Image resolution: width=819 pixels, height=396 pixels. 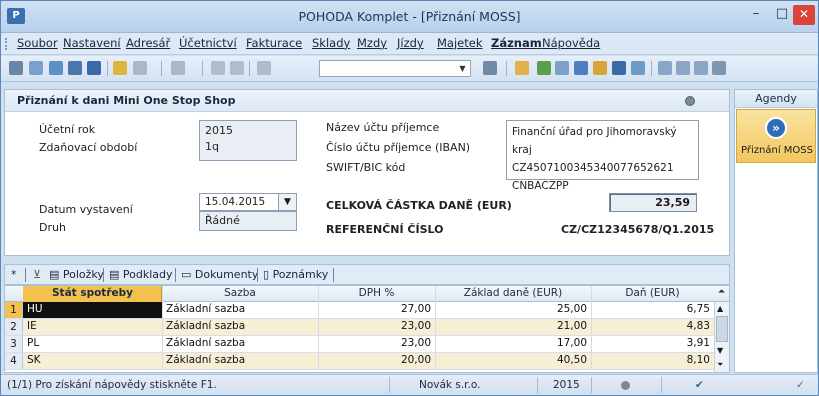 I want to click on window-list-icon, so click(x=701, y=68).